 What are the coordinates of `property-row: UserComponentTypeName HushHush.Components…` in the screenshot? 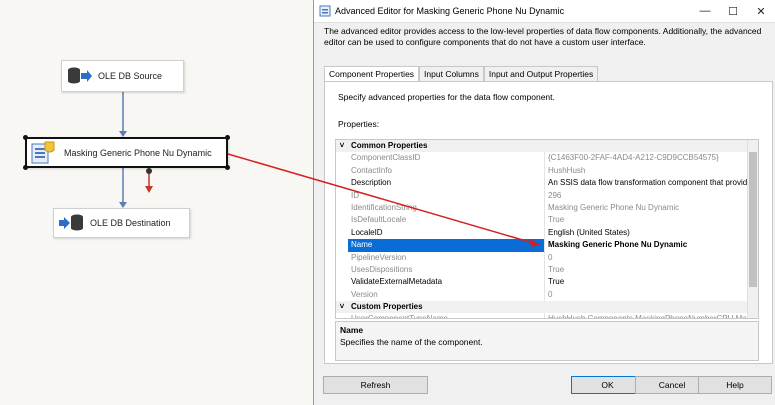 It's located at (547, 315).